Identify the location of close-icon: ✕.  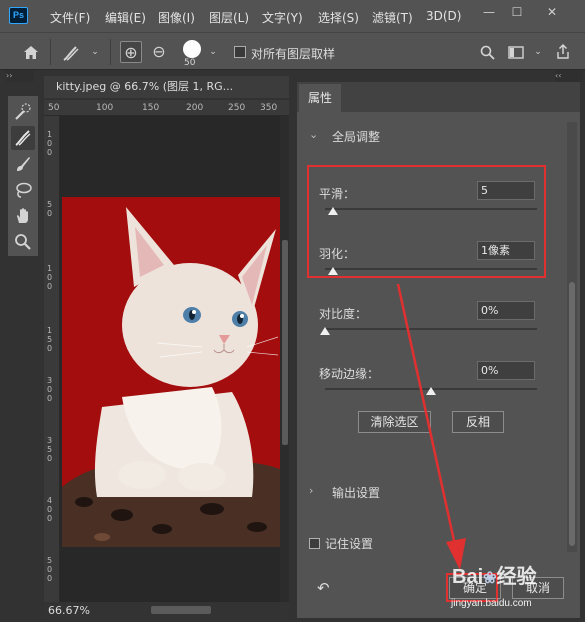
(552, 12).